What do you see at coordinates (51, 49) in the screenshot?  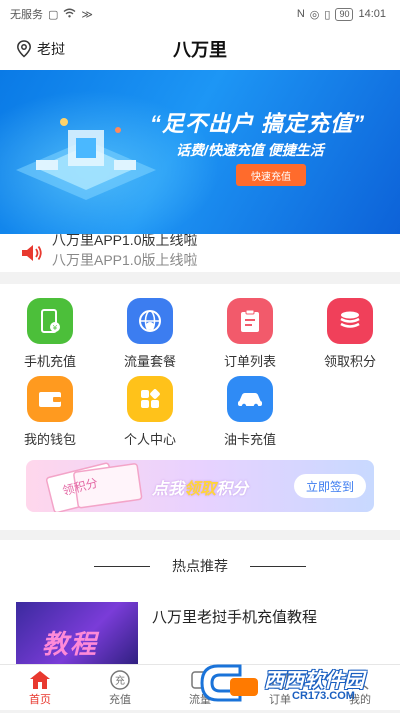 I see `location-label: 老挝` at bounding box center [51, 49].